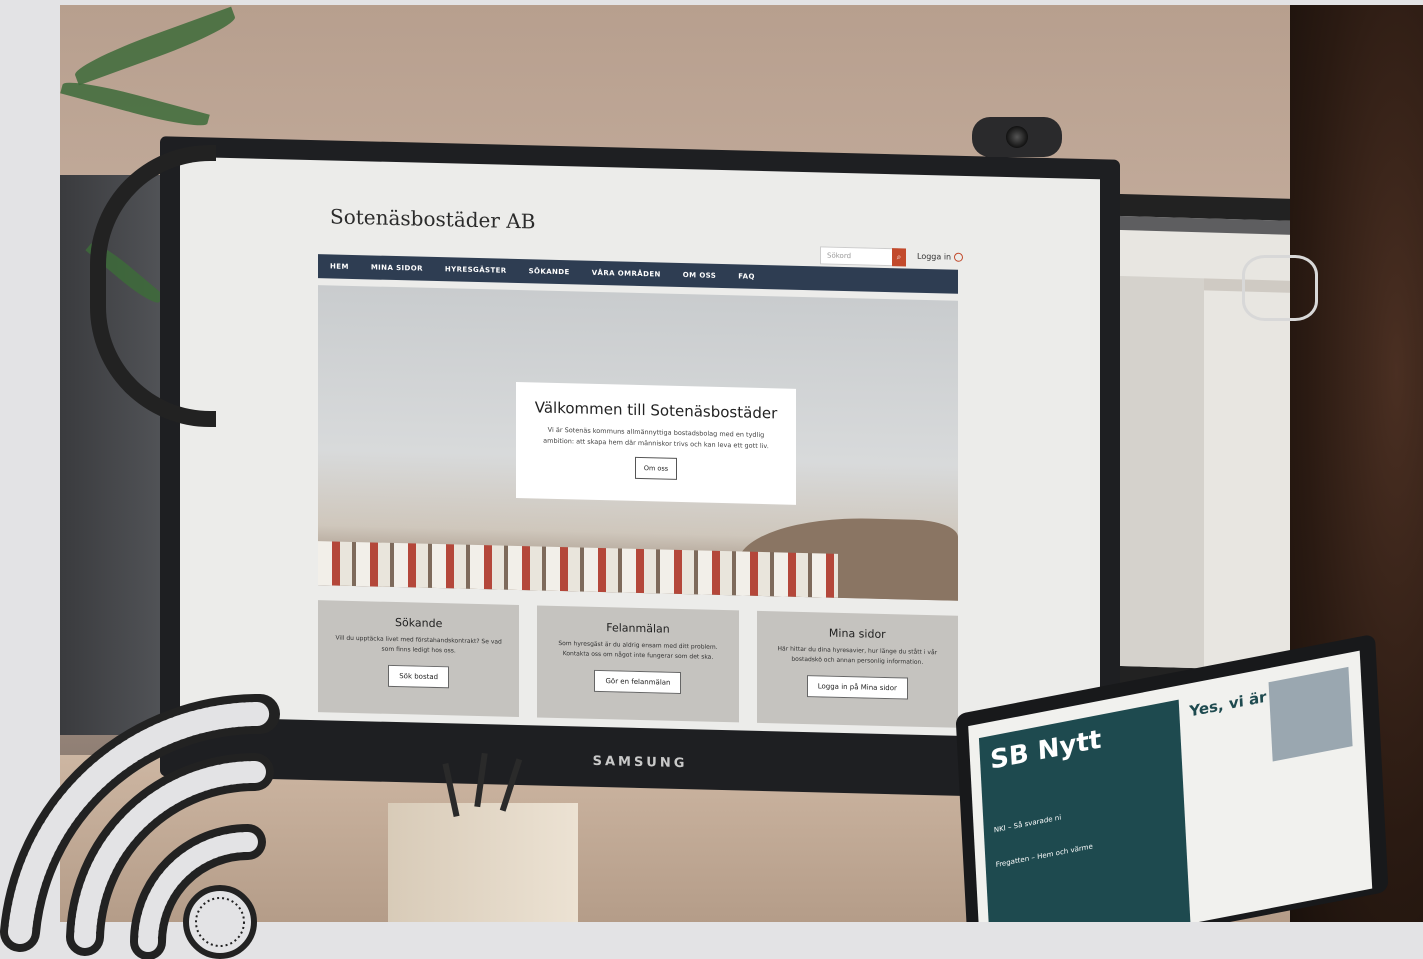  Describe the element at coordinates (140, 826) in the screenshot. I see `wifi-icon` at that location.